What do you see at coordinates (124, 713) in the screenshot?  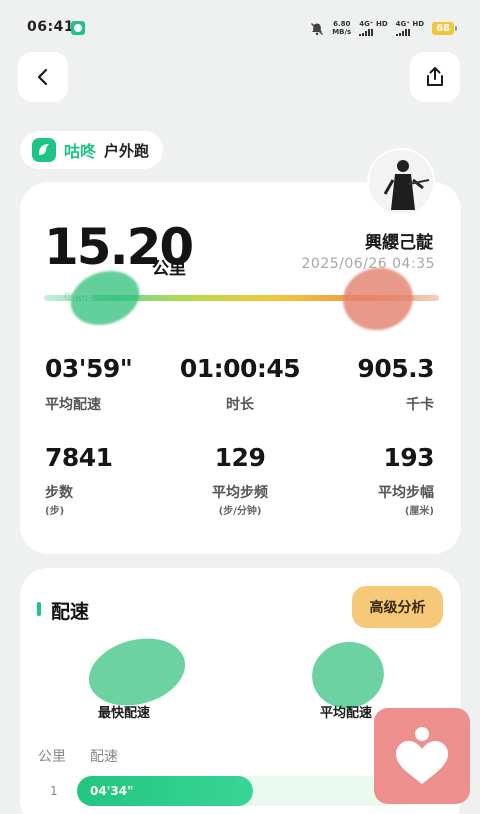 I see `fastest-pace-label: 最快配速` at bounding box center [124, 713].